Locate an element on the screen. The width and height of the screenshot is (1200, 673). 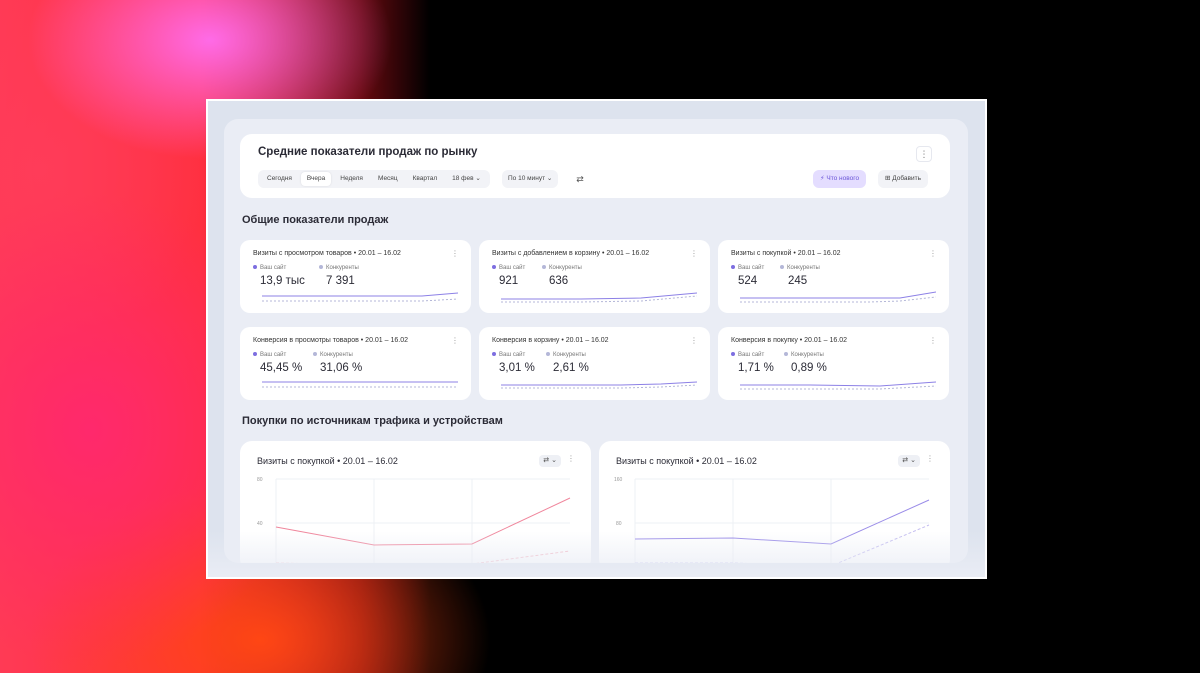
interval-select: По 10 минут ⌄ is located at coordinates (530, 179).